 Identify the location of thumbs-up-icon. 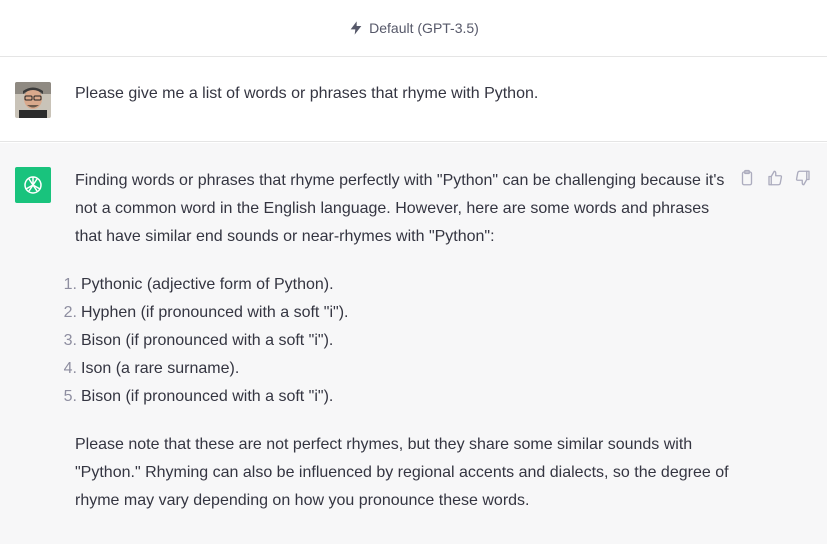
(775, 178).